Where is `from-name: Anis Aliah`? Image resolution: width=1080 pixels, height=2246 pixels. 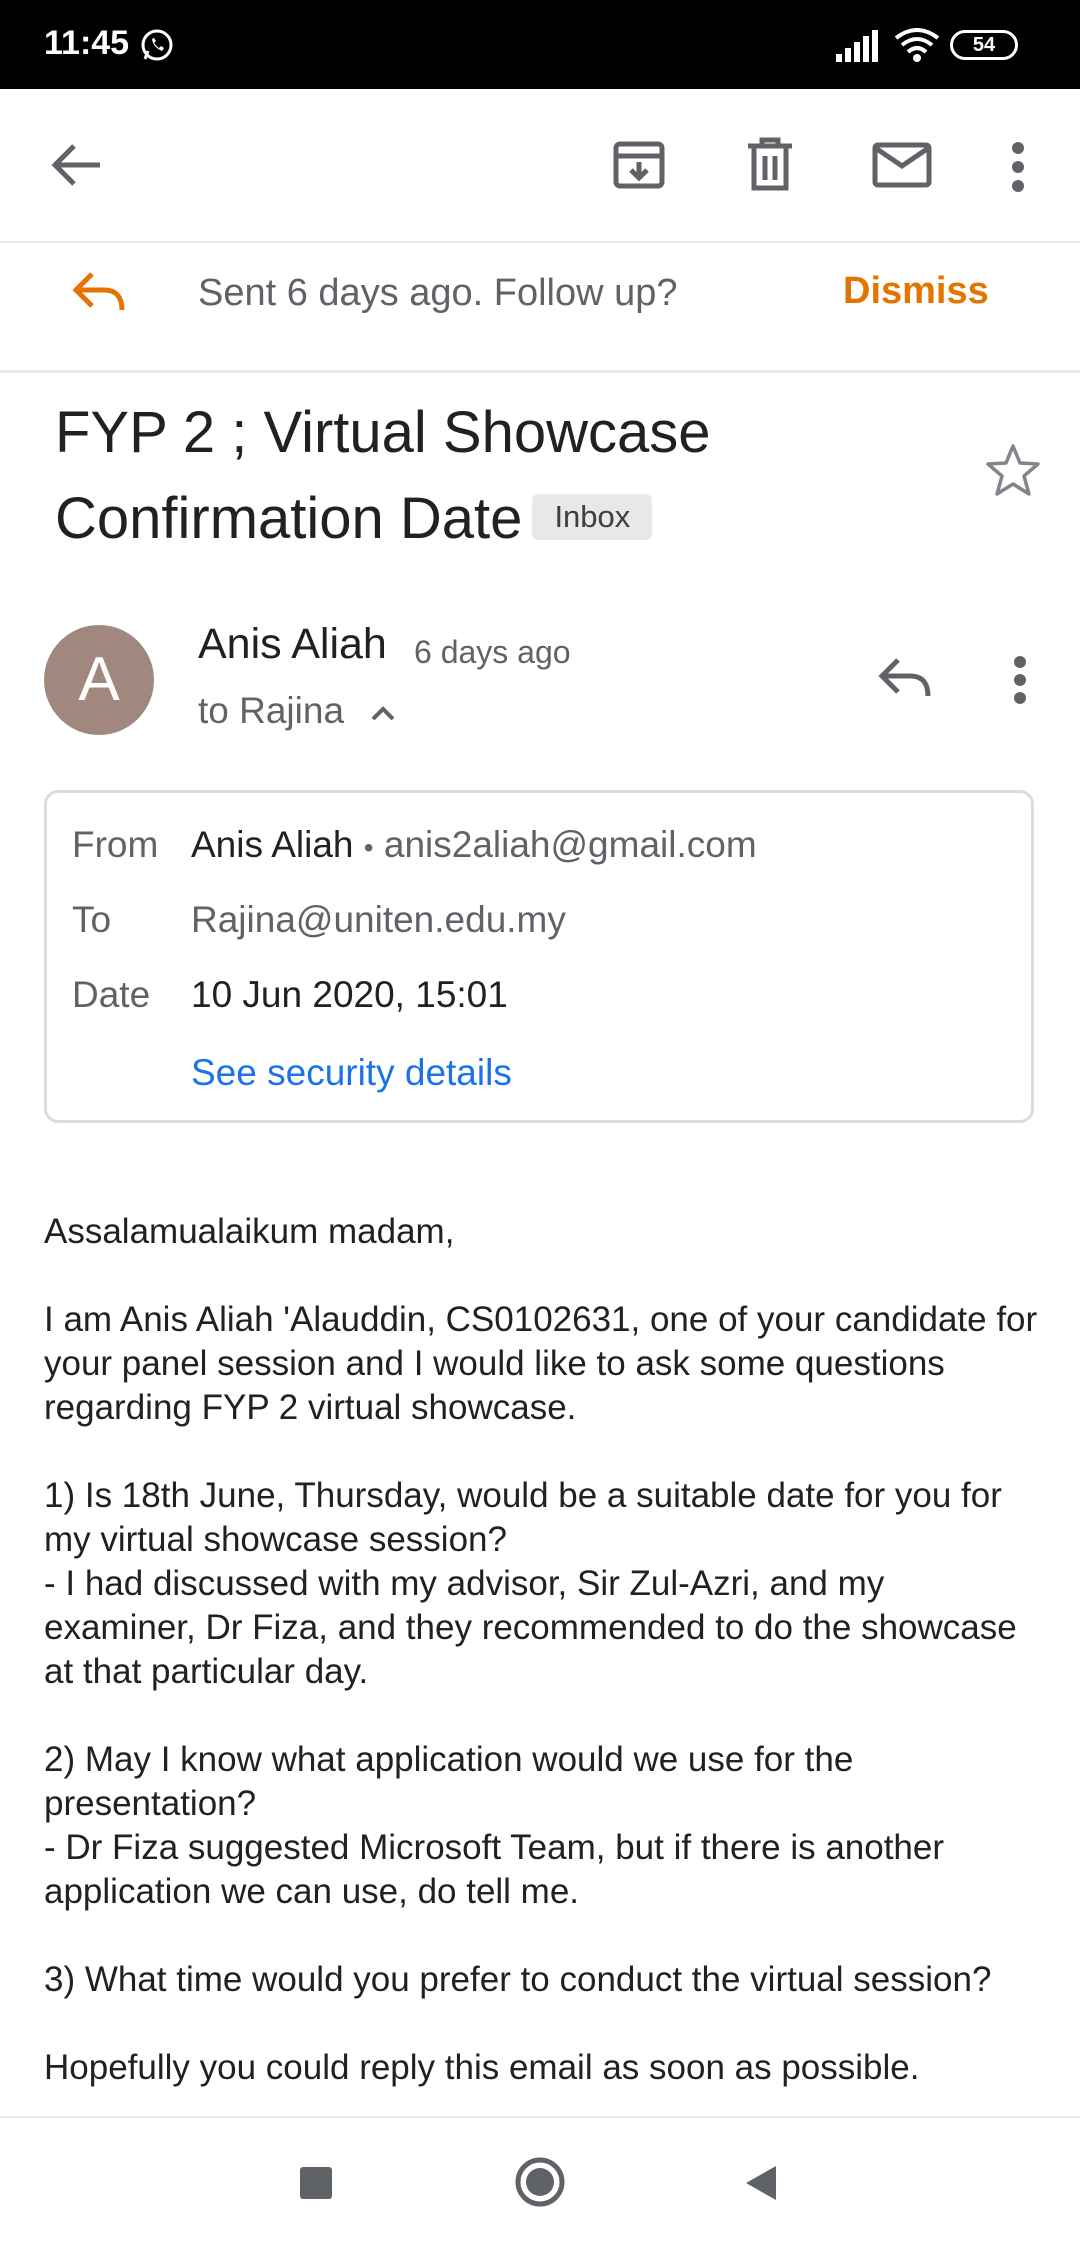
from-name: Anis Aliah is located at coordinates (272, 844).